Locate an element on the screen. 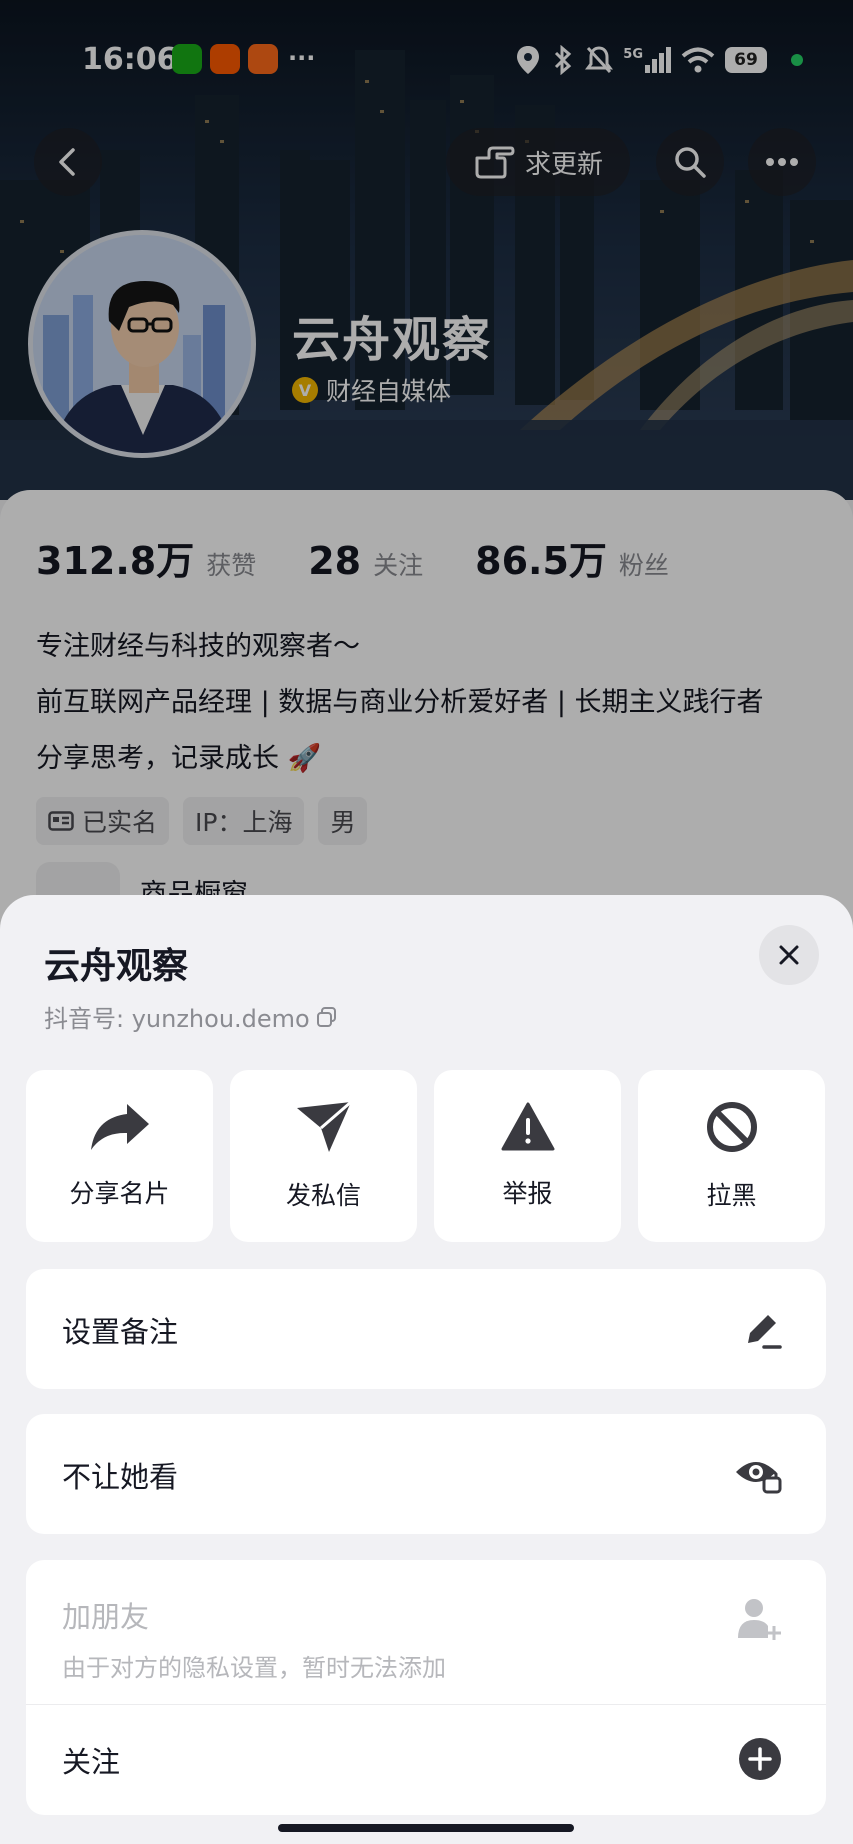 This screenshot has width=853, height=1844. plus-circle-icon is located at coordinates (760, 1759).